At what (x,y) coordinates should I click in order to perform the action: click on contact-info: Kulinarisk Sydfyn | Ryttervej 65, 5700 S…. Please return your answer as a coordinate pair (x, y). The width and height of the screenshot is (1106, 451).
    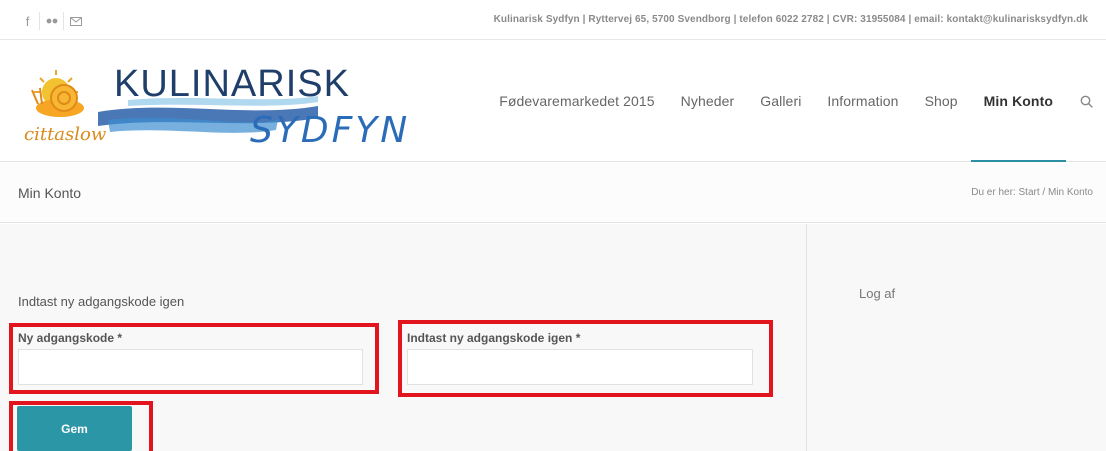
    Looking at the image, I should click on (790, 19).